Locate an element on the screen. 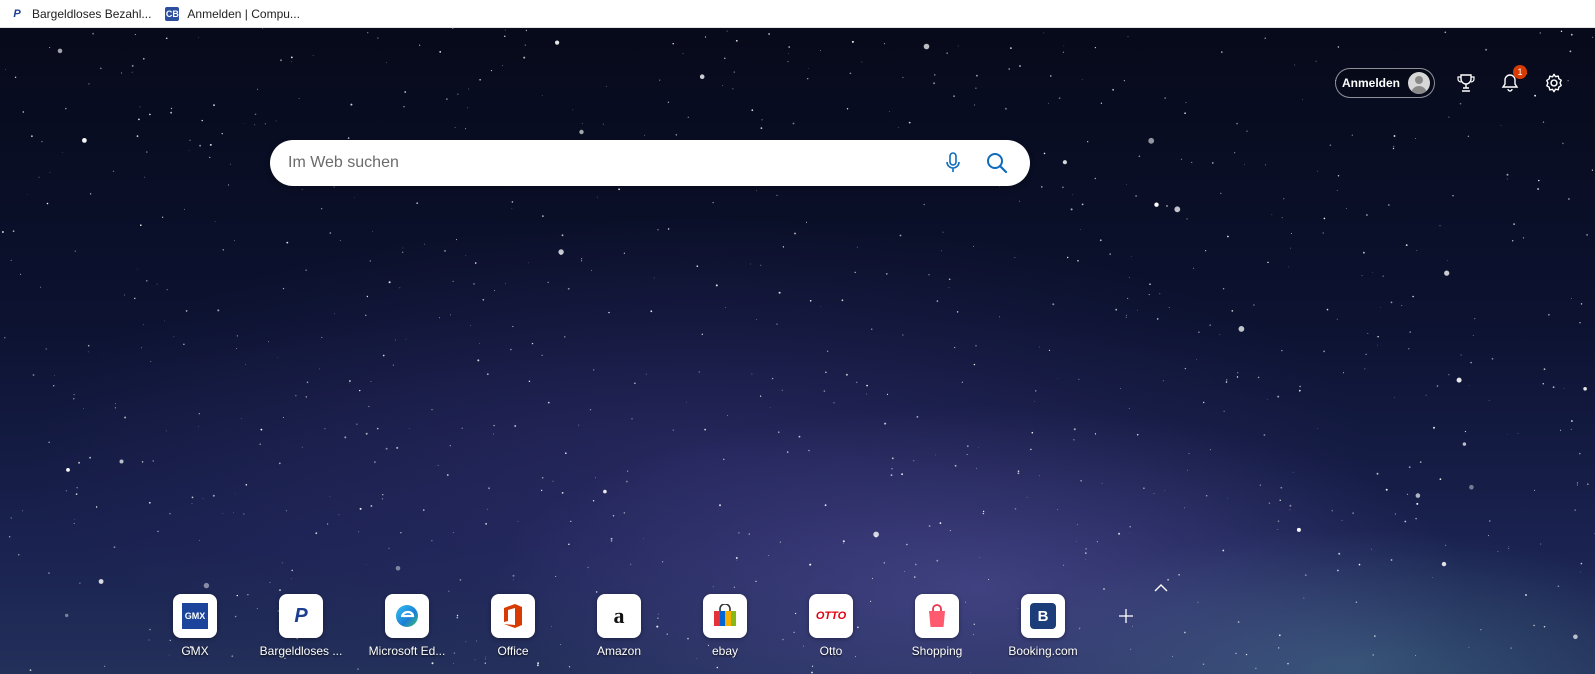  otto-logo: OTTO is located at coordinates (831, 616).